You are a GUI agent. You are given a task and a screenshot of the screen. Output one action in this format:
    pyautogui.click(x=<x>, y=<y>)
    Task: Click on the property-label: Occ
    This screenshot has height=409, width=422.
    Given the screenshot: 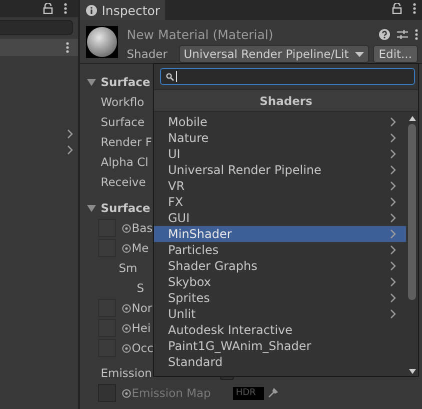 What is the action you would take?
    pyautogui.click(x=143, y=348)
    